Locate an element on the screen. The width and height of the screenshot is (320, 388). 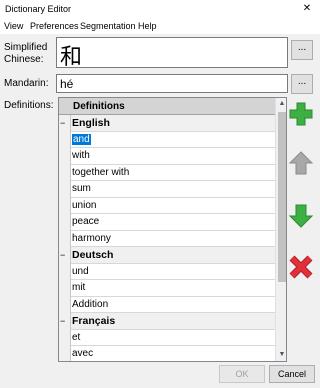
definition-row: peace is located at coordinates (173, 222).